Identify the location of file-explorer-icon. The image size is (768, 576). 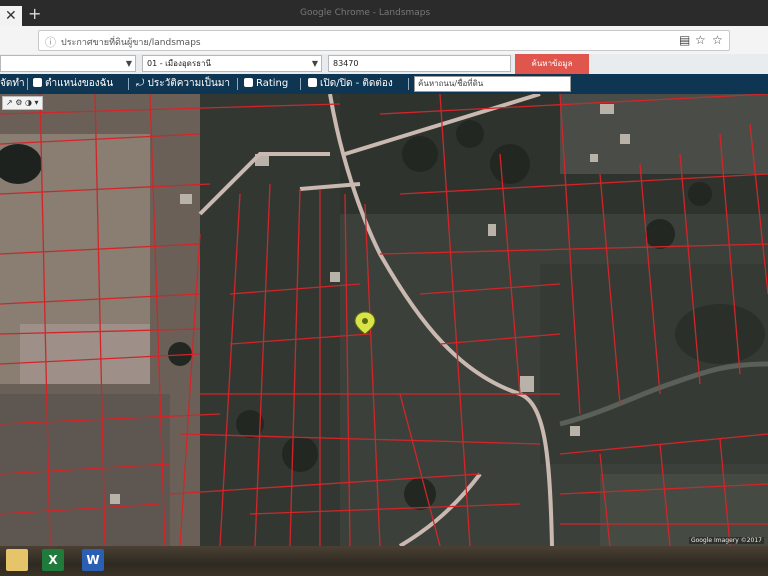
(17, 560).